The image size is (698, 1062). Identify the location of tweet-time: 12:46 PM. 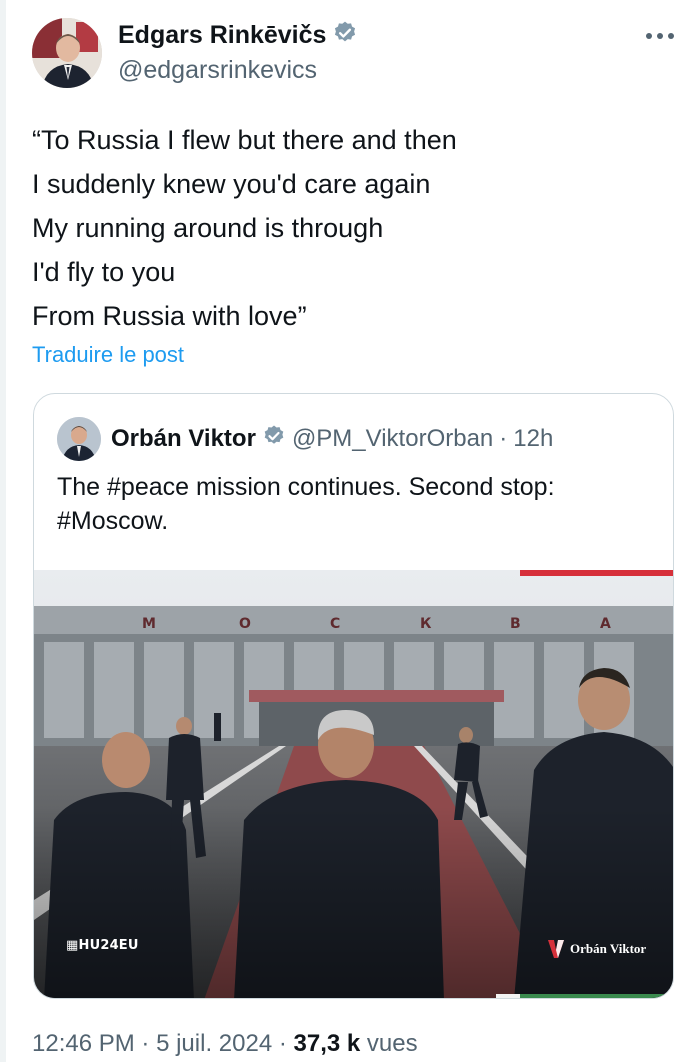
(83, 1043).